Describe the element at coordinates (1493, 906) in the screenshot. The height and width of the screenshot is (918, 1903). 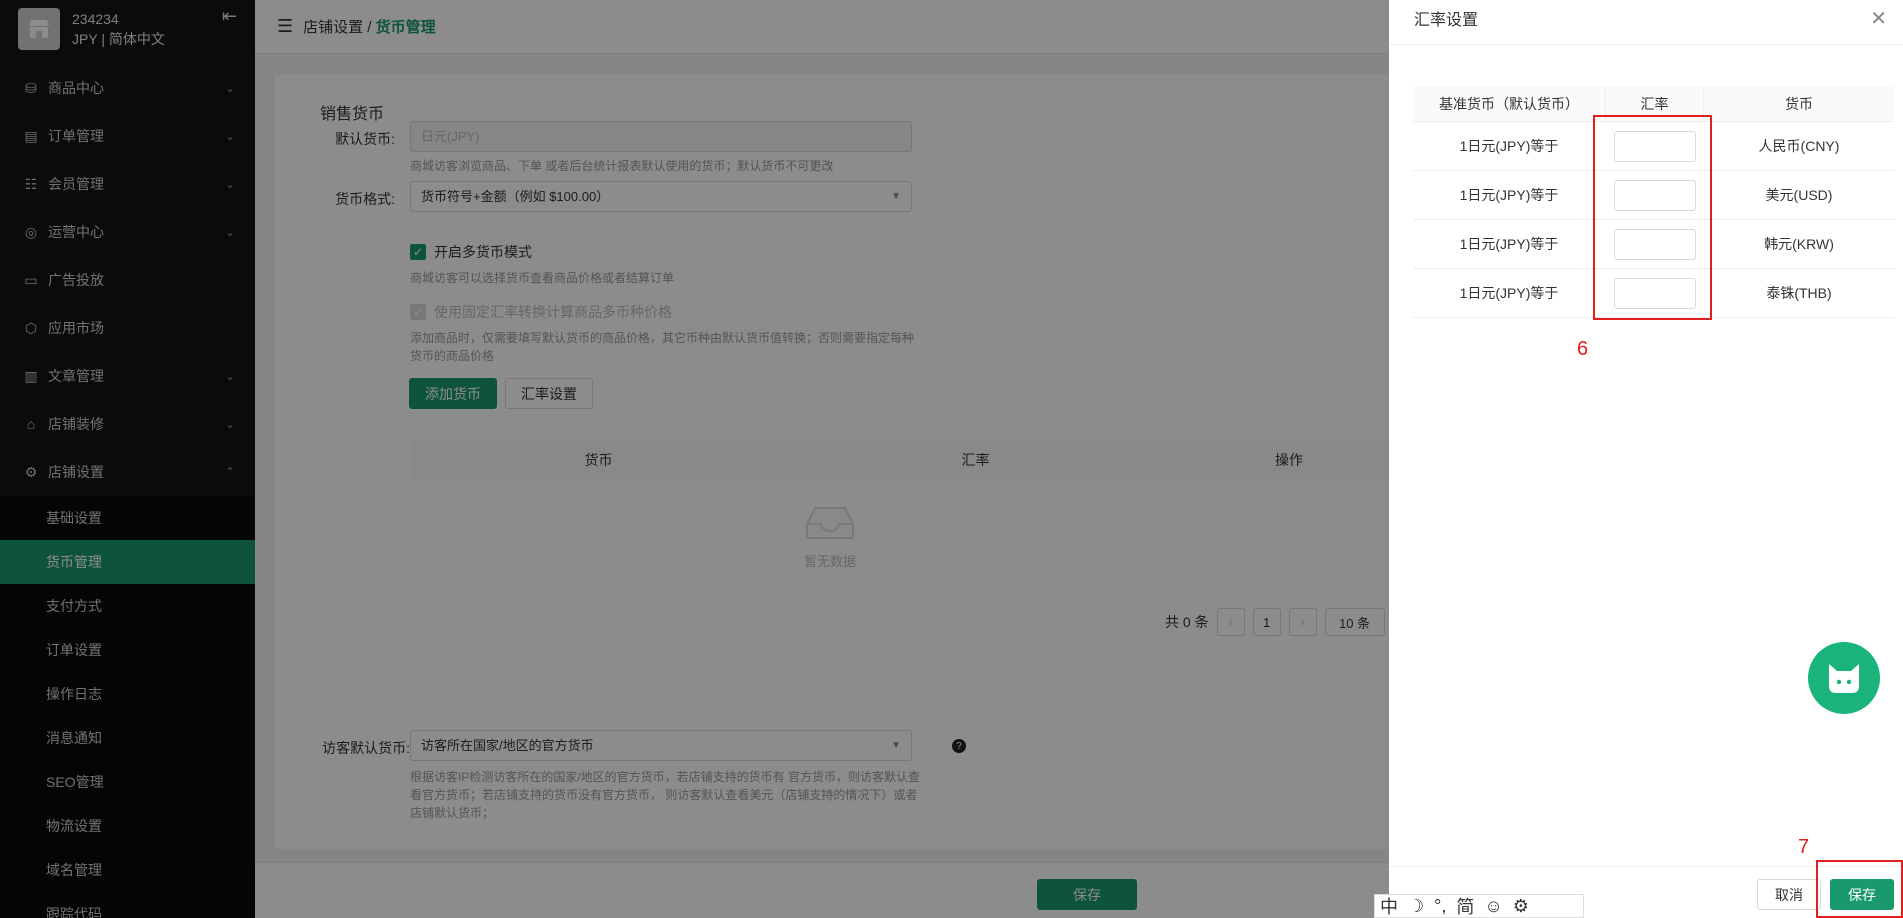
I see `ime-item-4: ☺` at that location.